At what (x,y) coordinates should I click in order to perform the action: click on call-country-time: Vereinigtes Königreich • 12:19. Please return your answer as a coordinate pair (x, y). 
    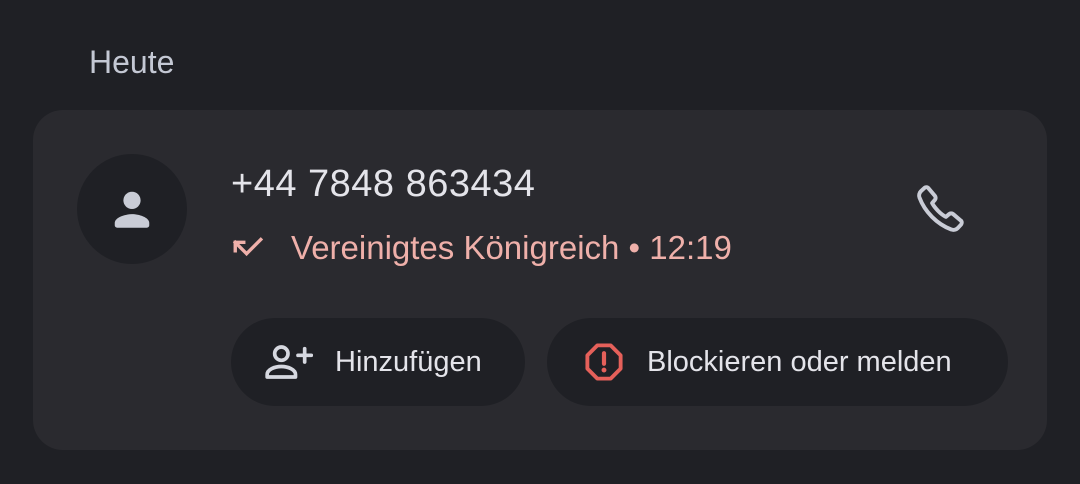
    Looking at the image, I should click on (511, 247).